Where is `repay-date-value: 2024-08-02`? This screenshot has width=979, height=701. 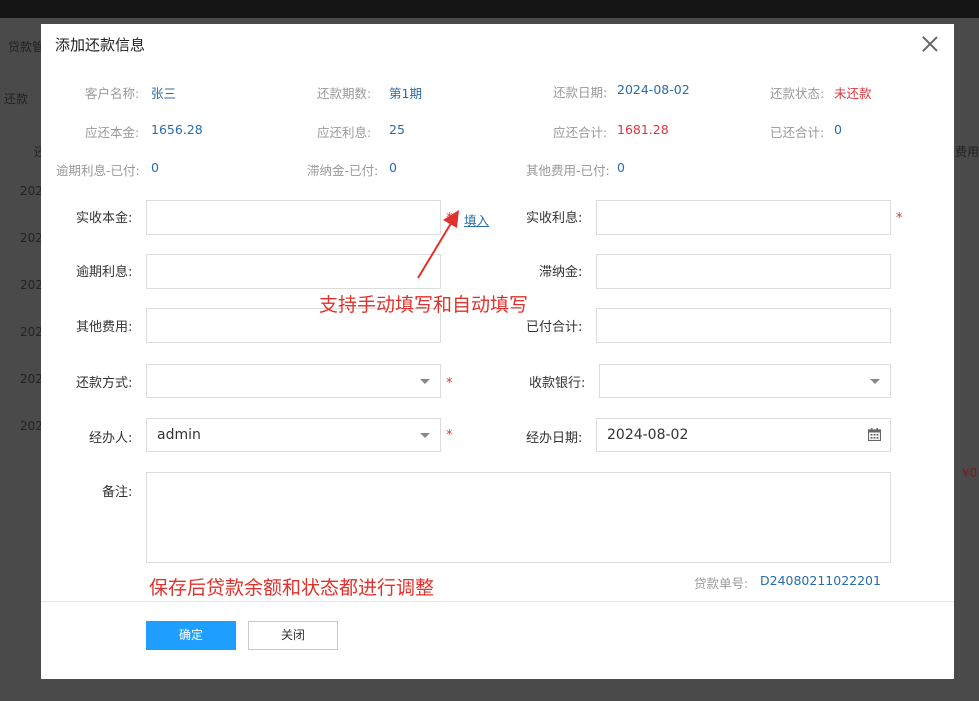
repay-date-value: 2024-08-02 is located at coordinates (653, 89).